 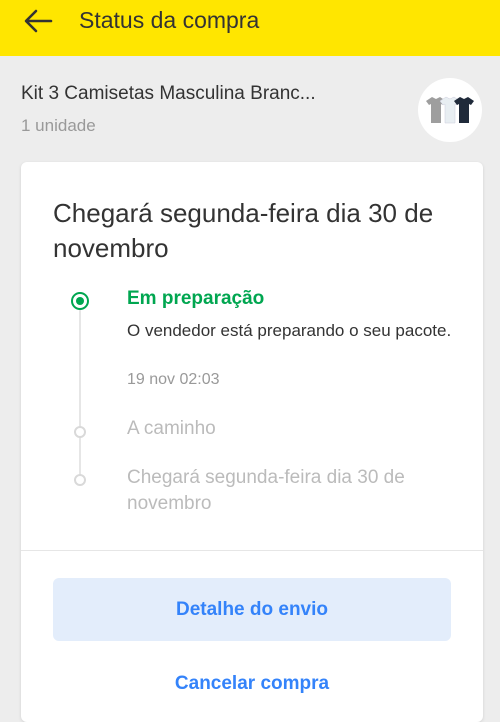 I want to click on divider, so click(x=252, y=550).